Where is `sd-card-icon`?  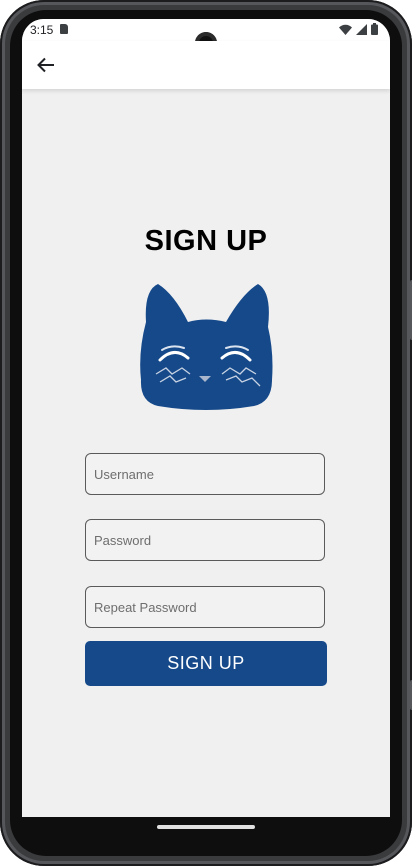
sd-card-icon is located at coordinates (64, 29).